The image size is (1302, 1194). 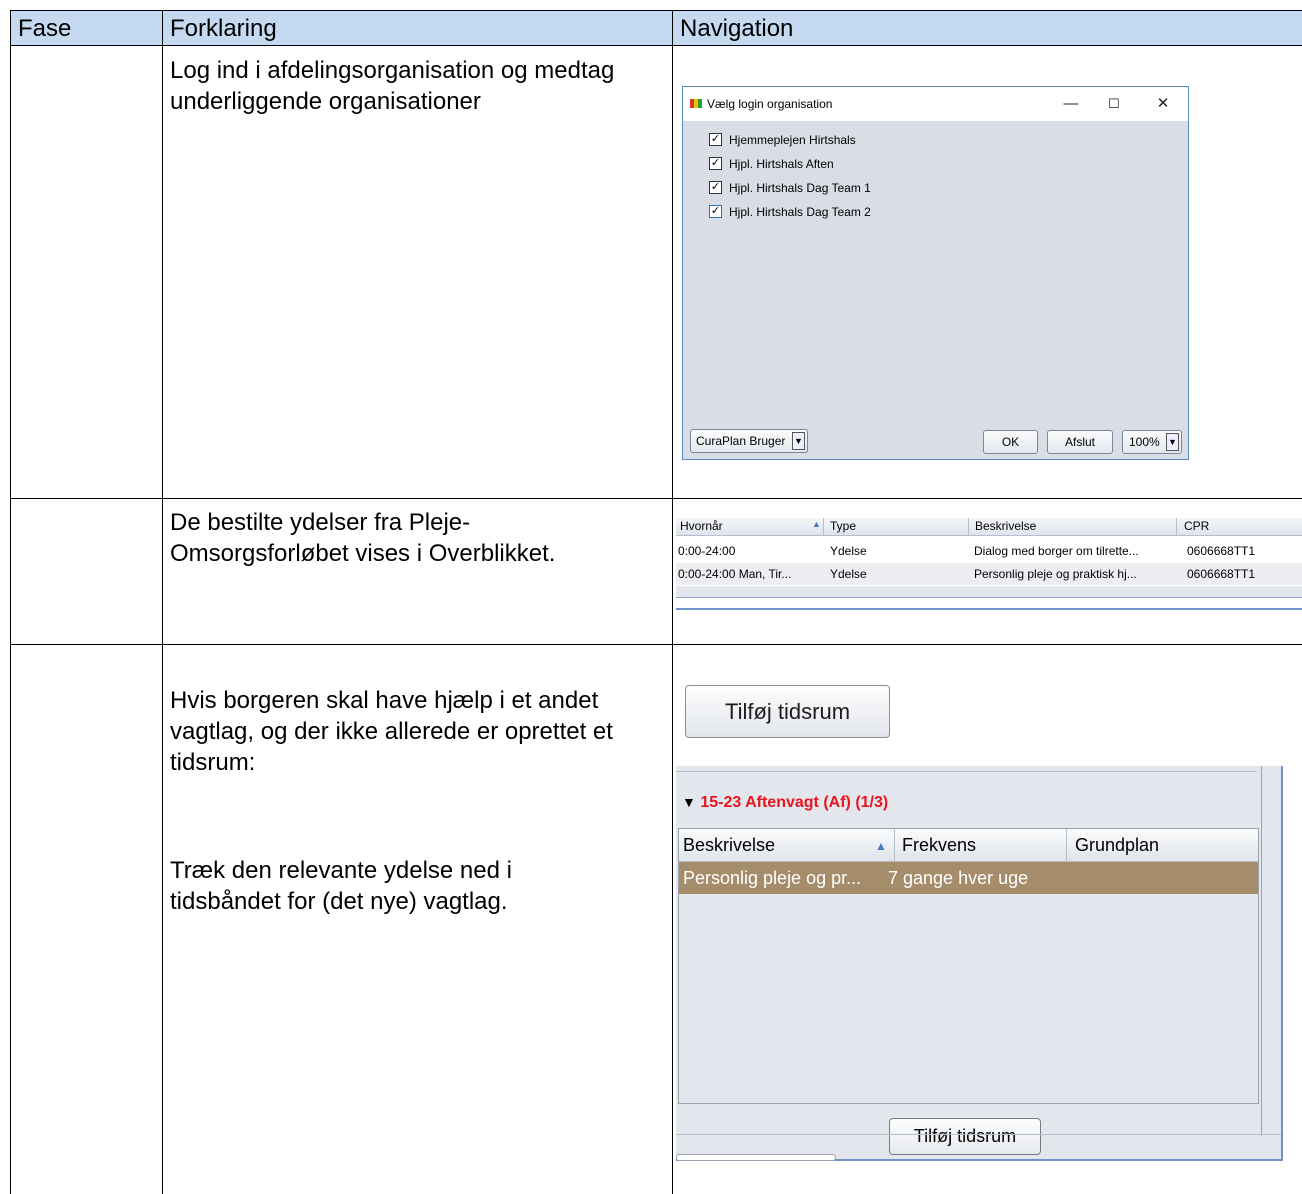 I want to click on org-checkbox-4: ✓, so click(x=715, y=211).